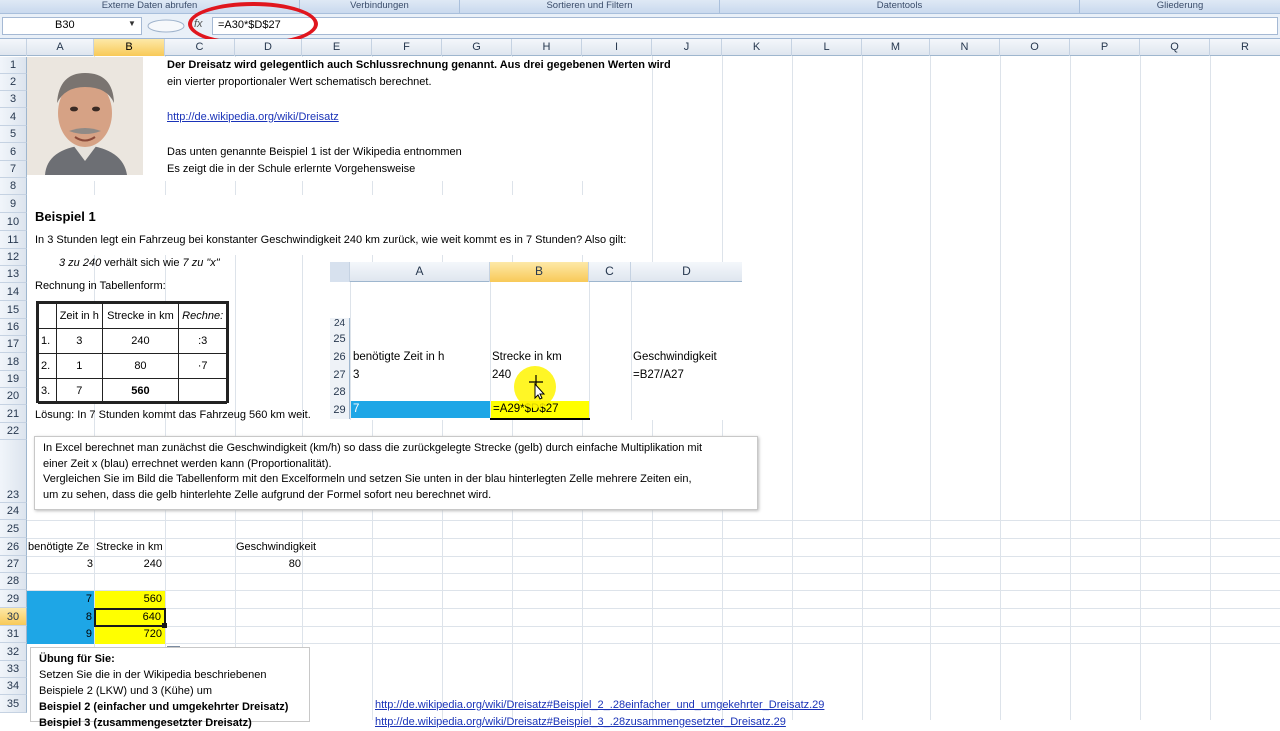  Describe the element at coordinates (547, 47) in the screenshot. I see `col-header-h: H` at that location.